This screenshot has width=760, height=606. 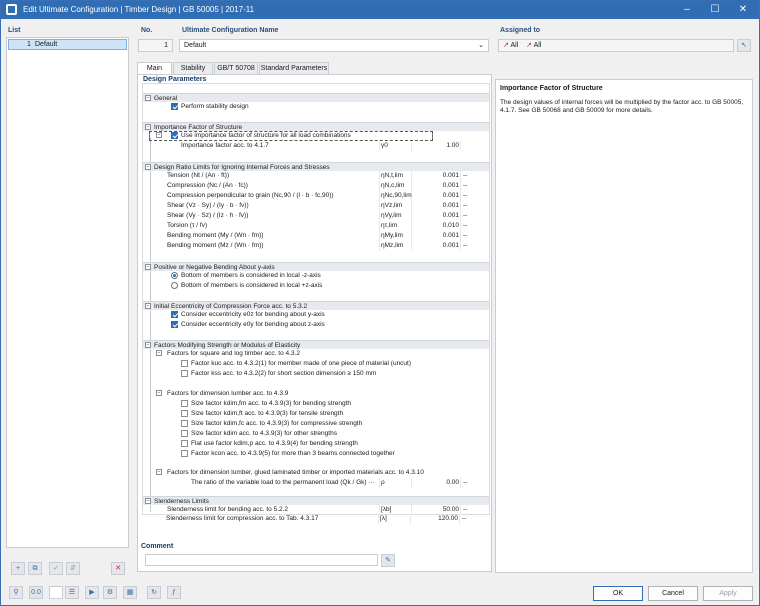 I want to click on ok-button: OK, so click(x=618, y=593).